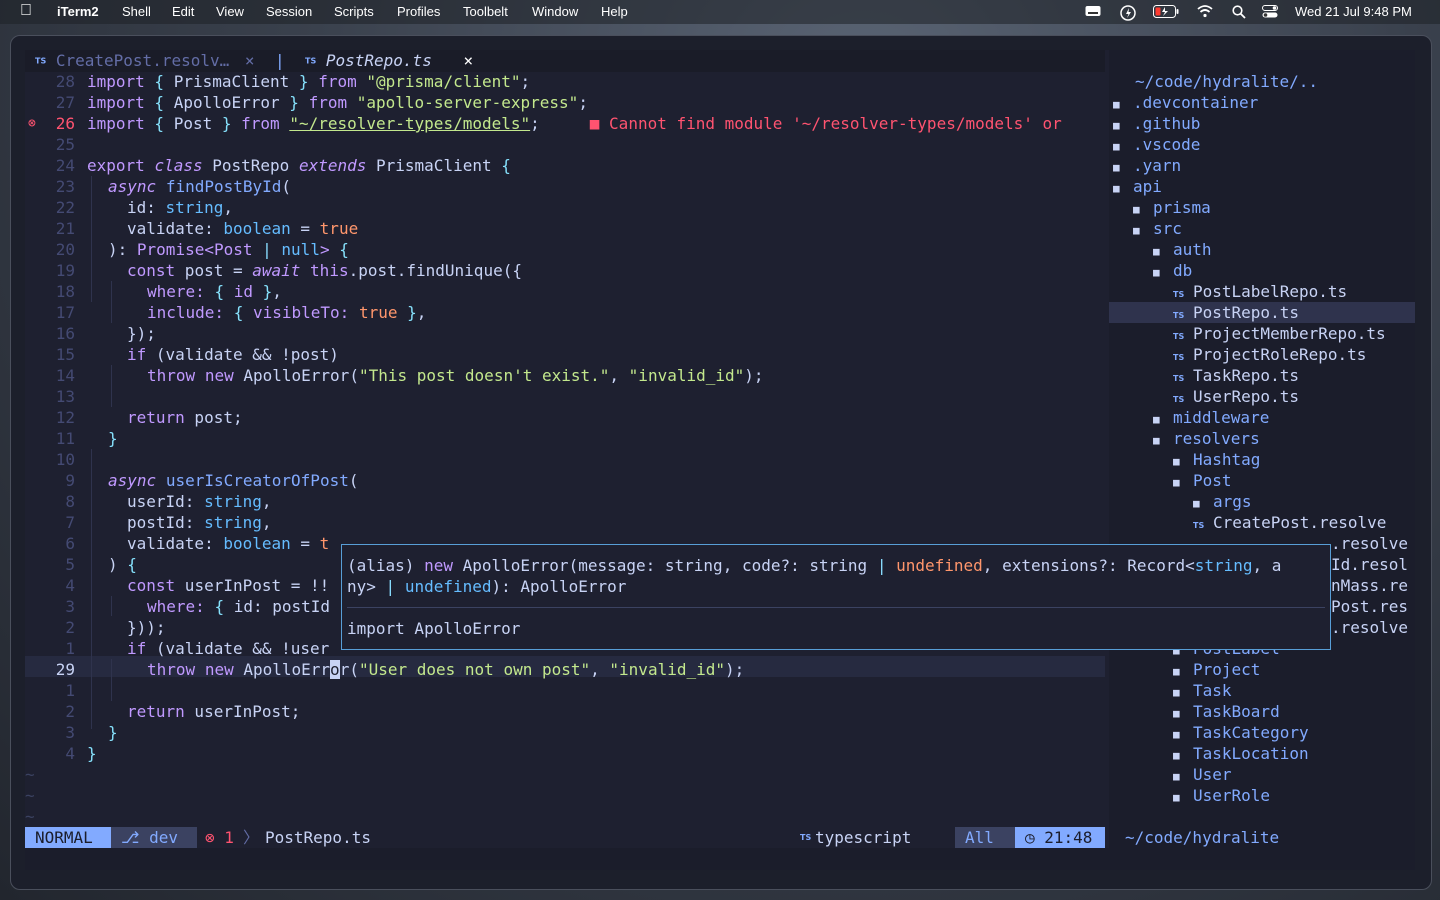 Image resolution: width=1440 pixels, height=900 pixels. Describe the element at coordinates (148, 522) in the screenshot. I see `code-line: 7 postId: string,` at that location.